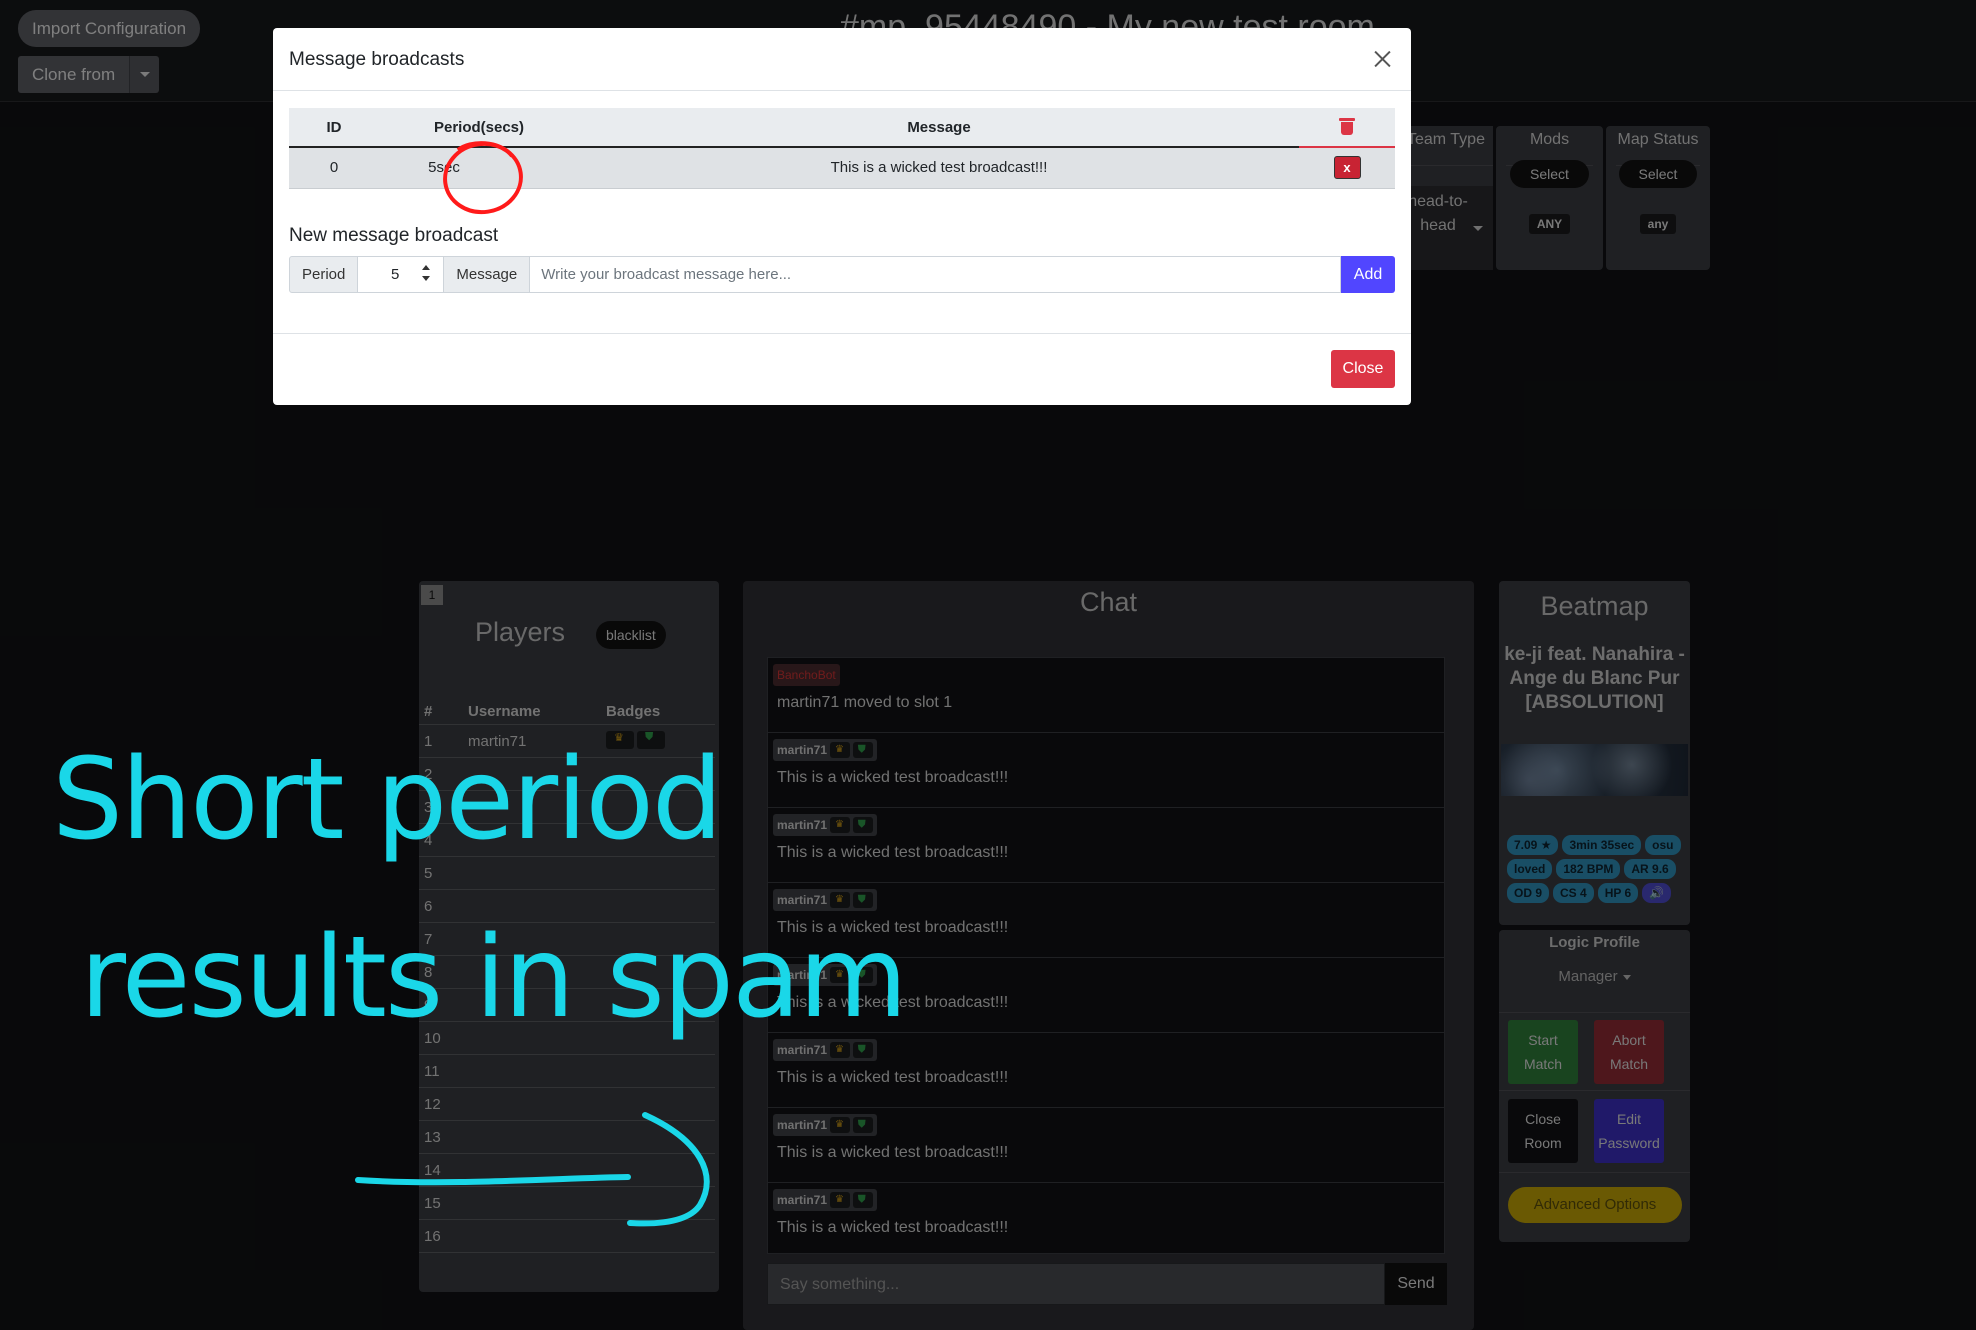  I want to click on clone-dropdown-caret-icon, so click(144, 74).